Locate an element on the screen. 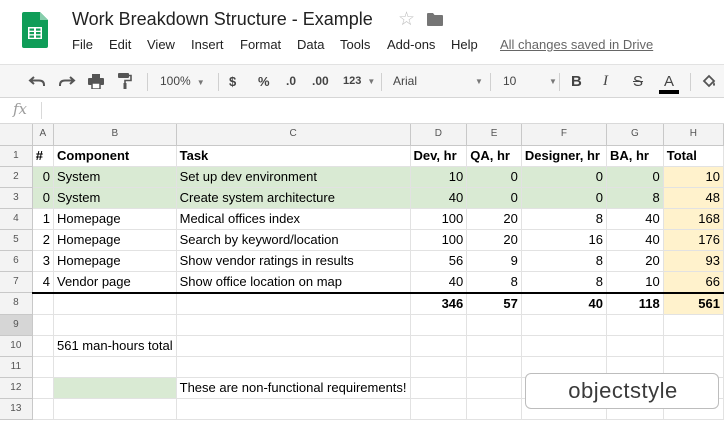 The image size is (724, 422). cell-f9 is located at coordinates (564, 325).